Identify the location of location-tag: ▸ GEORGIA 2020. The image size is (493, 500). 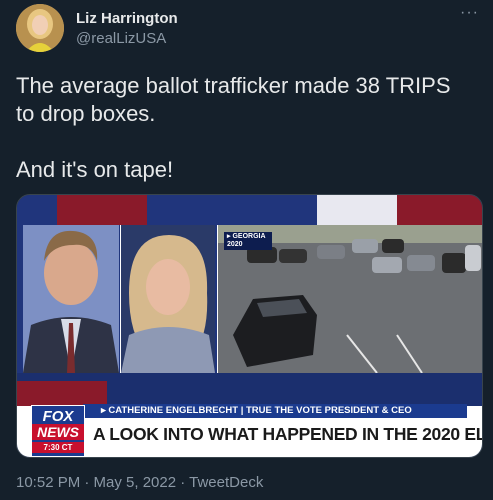
(248, 241).